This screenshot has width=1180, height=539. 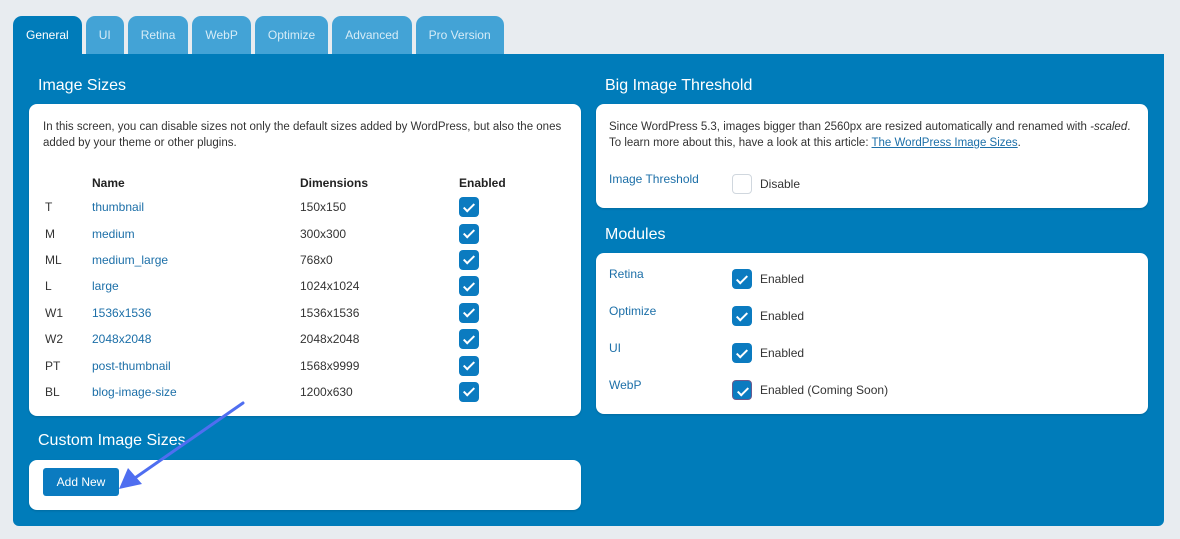 I want to click on module-optimize-label: Optimize, so click(x=633, y=311).